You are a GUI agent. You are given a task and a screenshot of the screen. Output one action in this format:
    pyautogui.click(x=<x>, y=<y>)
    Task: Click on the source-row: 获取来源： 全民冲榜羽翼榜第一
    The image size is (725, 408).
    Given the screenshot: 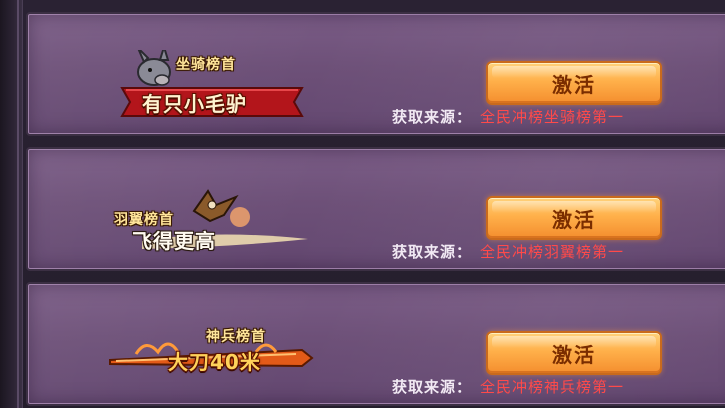 What is the action you would take?
    pyautogui.click(x=508, y=251)
    